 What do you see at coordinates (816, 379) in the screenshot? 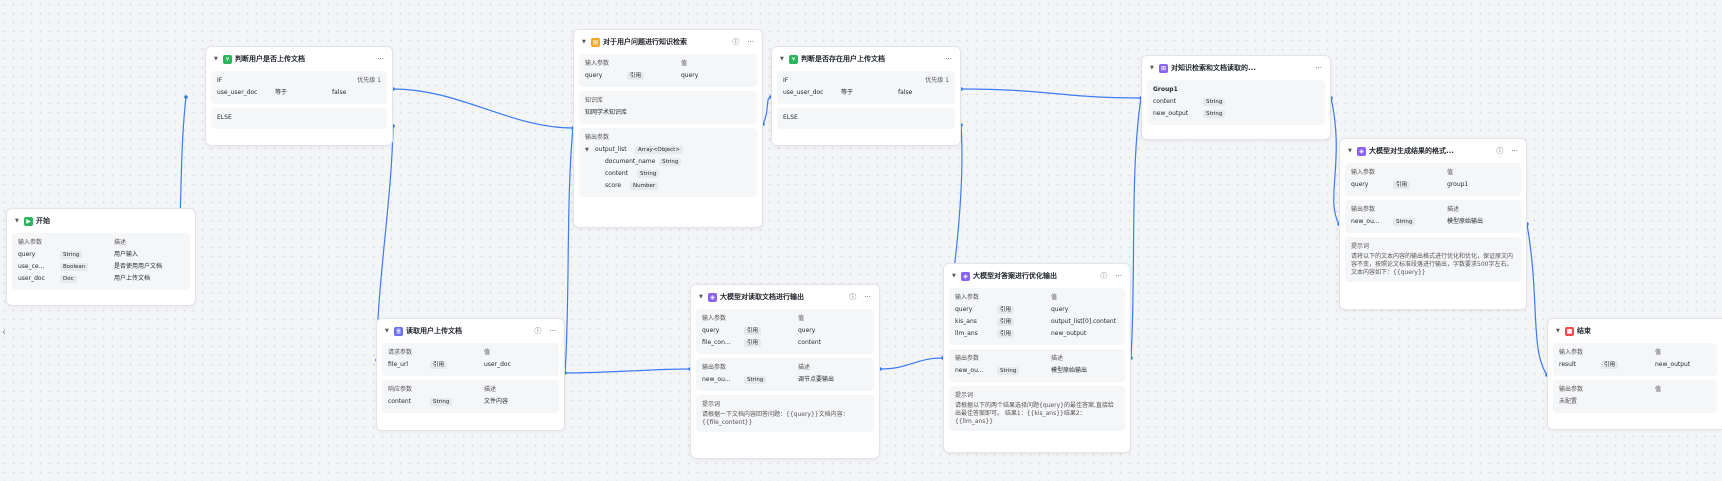
I see `field-text: 调节点要输出` at bounding box center [816, 379].